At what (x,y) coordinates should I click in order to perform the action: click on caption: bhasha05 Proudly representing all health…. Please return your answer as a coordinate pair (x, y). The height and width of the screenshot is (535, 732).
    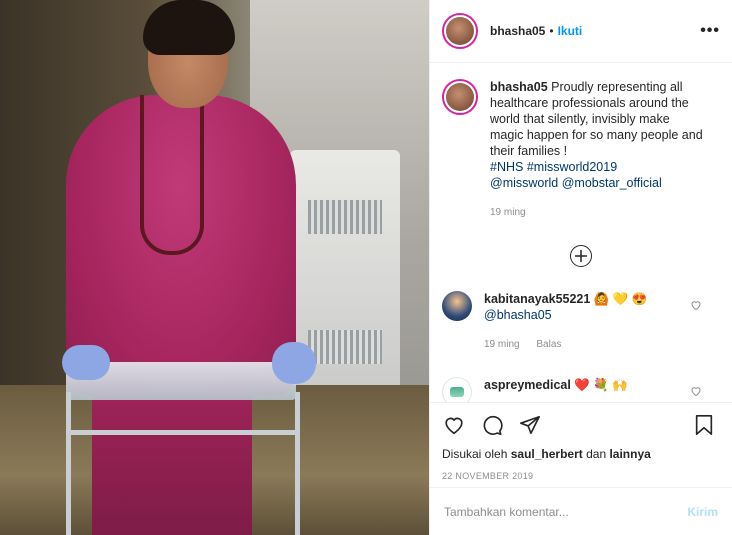
    Looking at the image, I should click on (581, 150).